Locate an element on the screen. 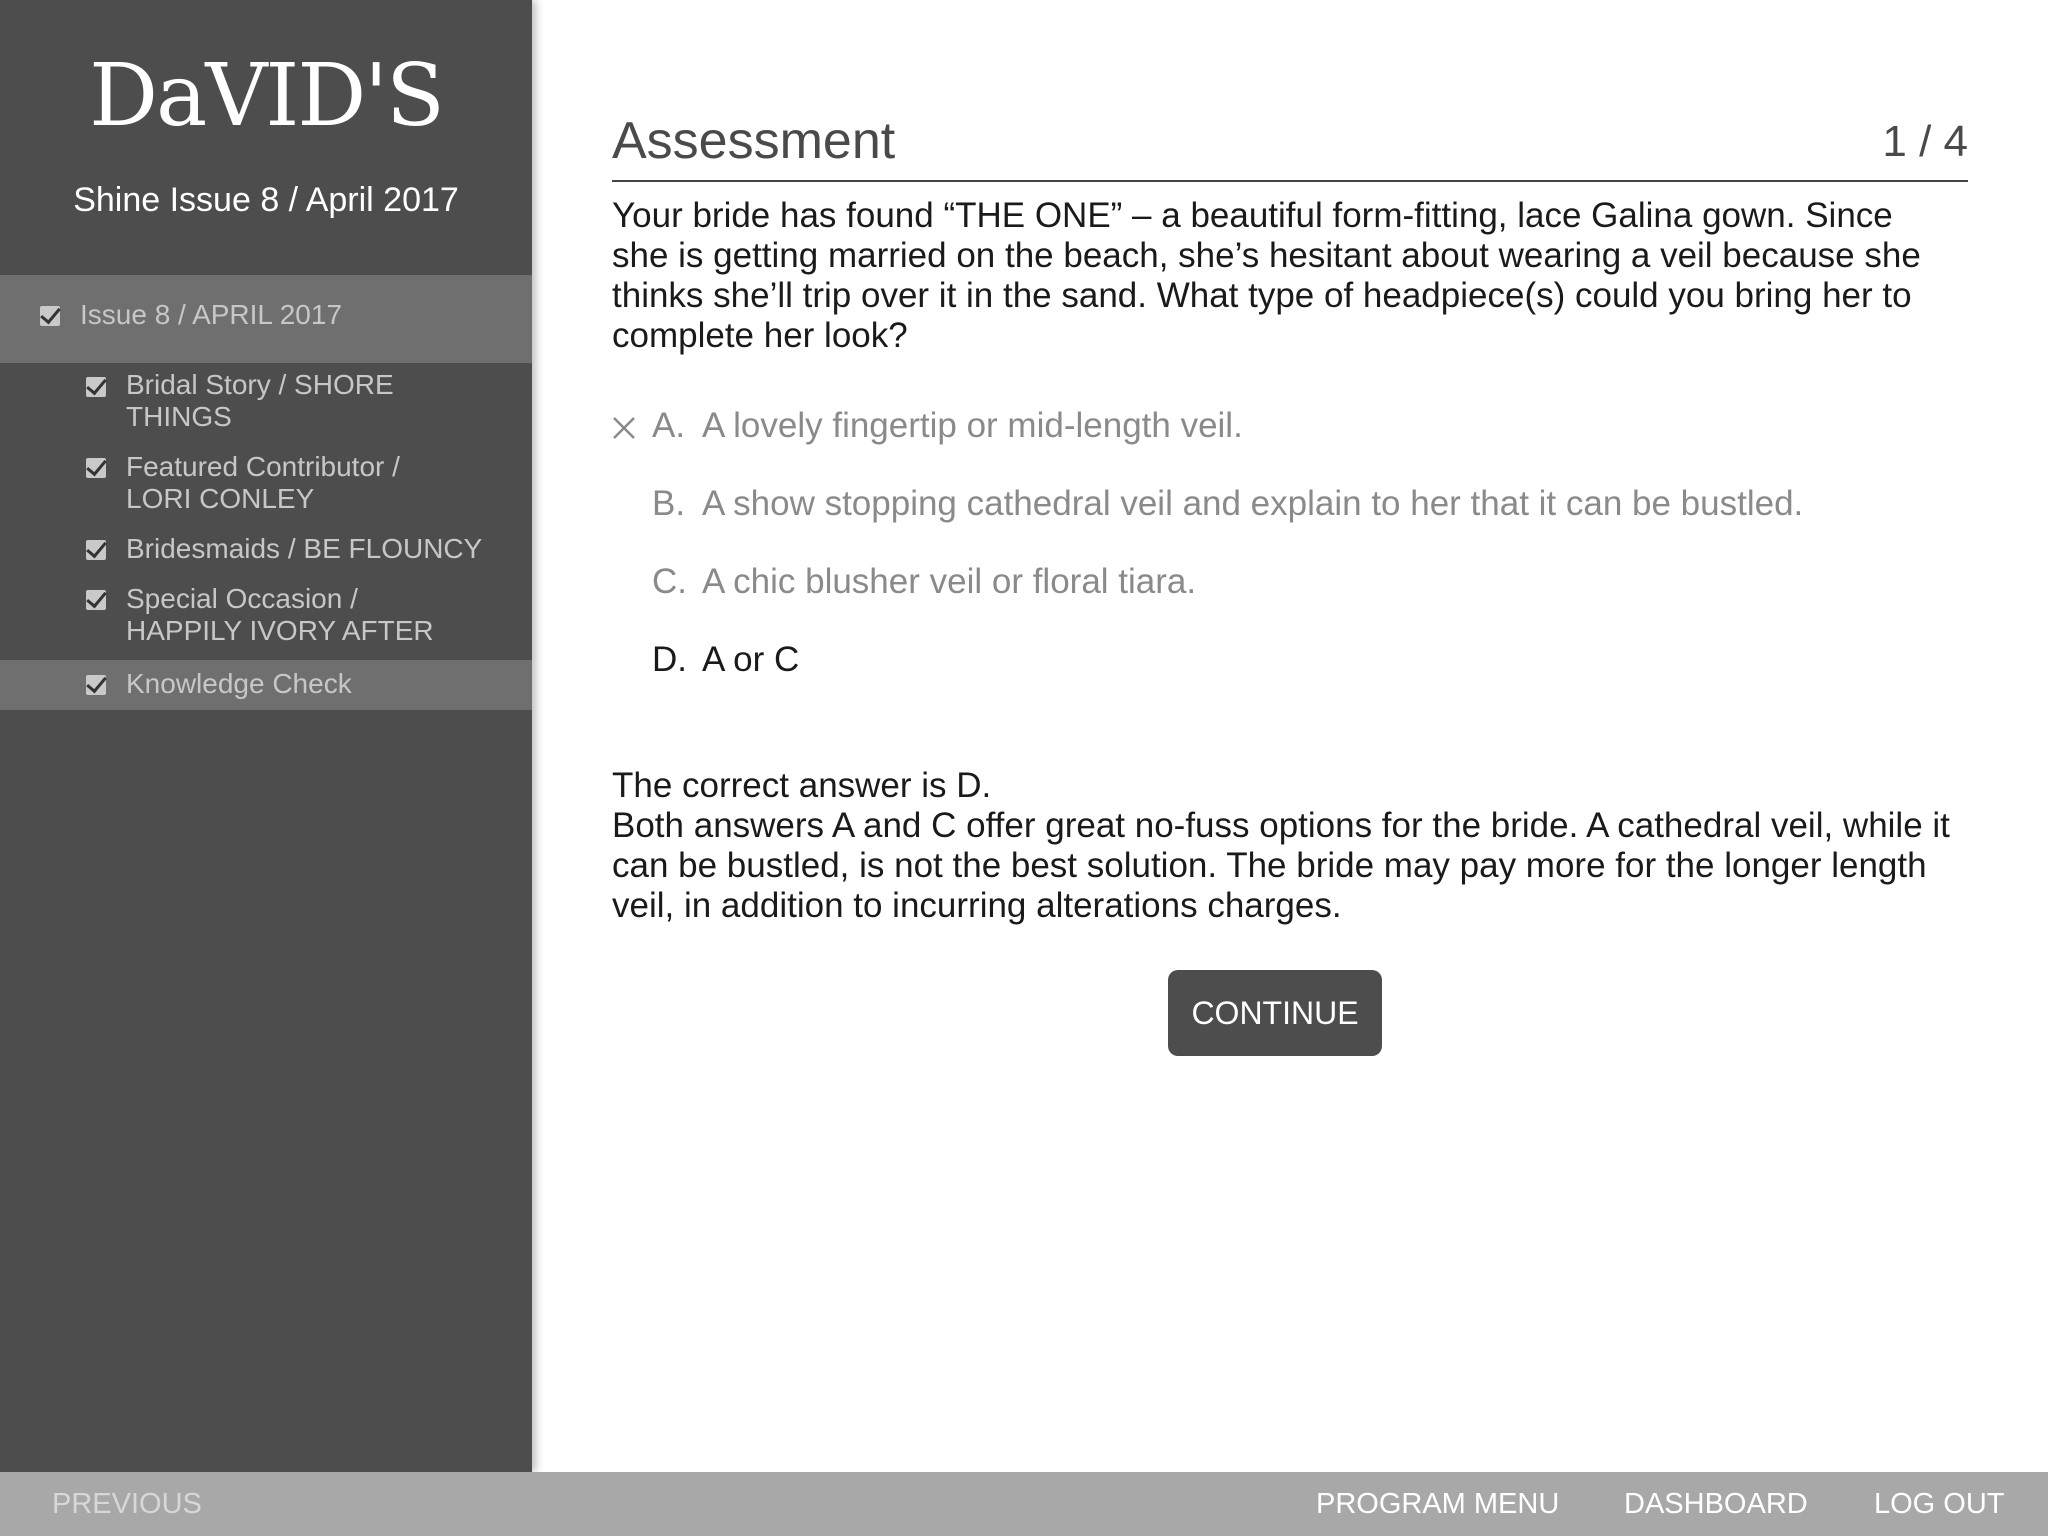  option-text: A or C is located at coordinates (751, 659).